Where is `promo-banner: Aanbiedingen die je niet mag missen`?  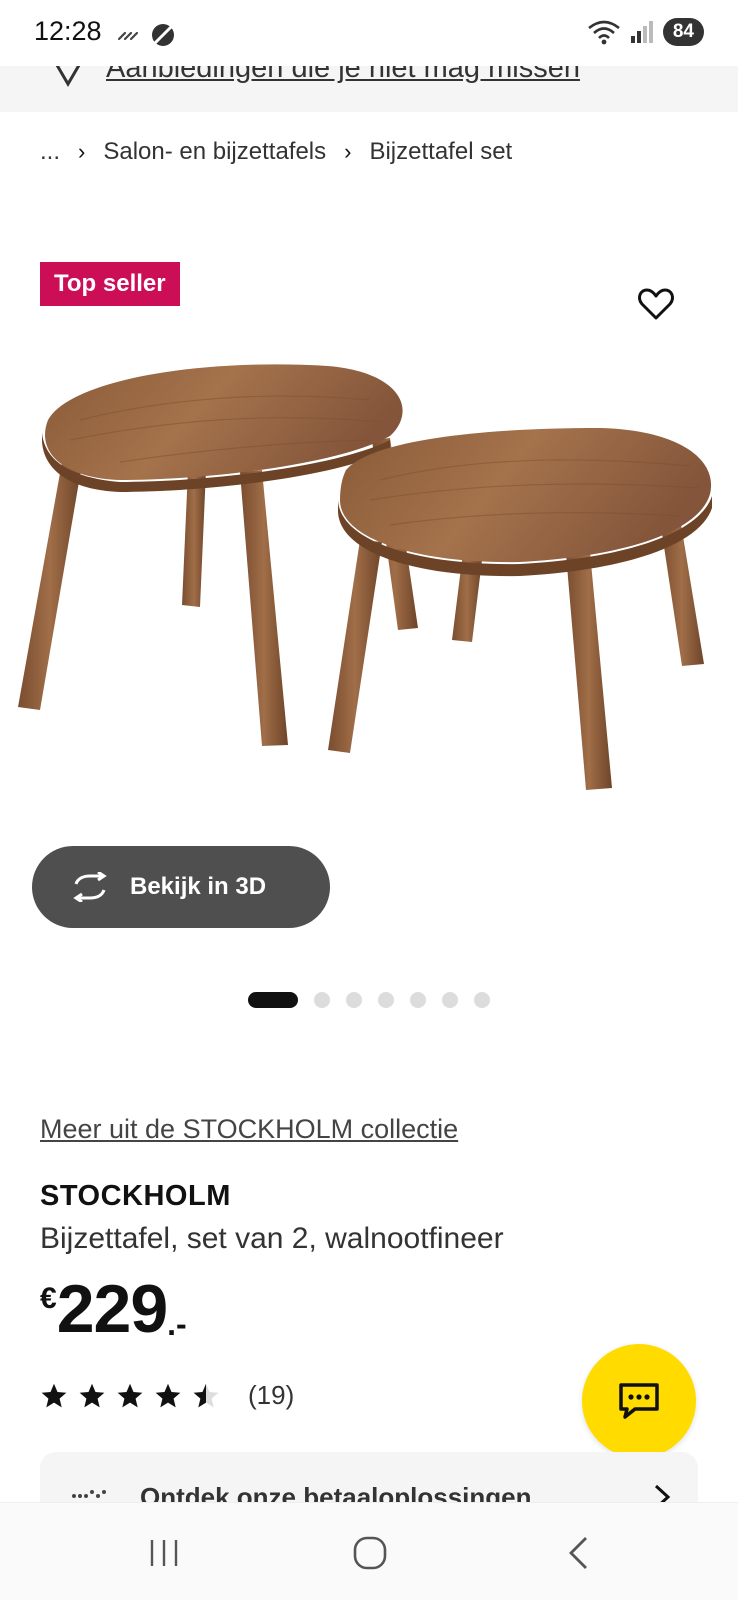
promo-banner: Aanbiedingen die je niet mag missen is located at coordinates (369, 89).